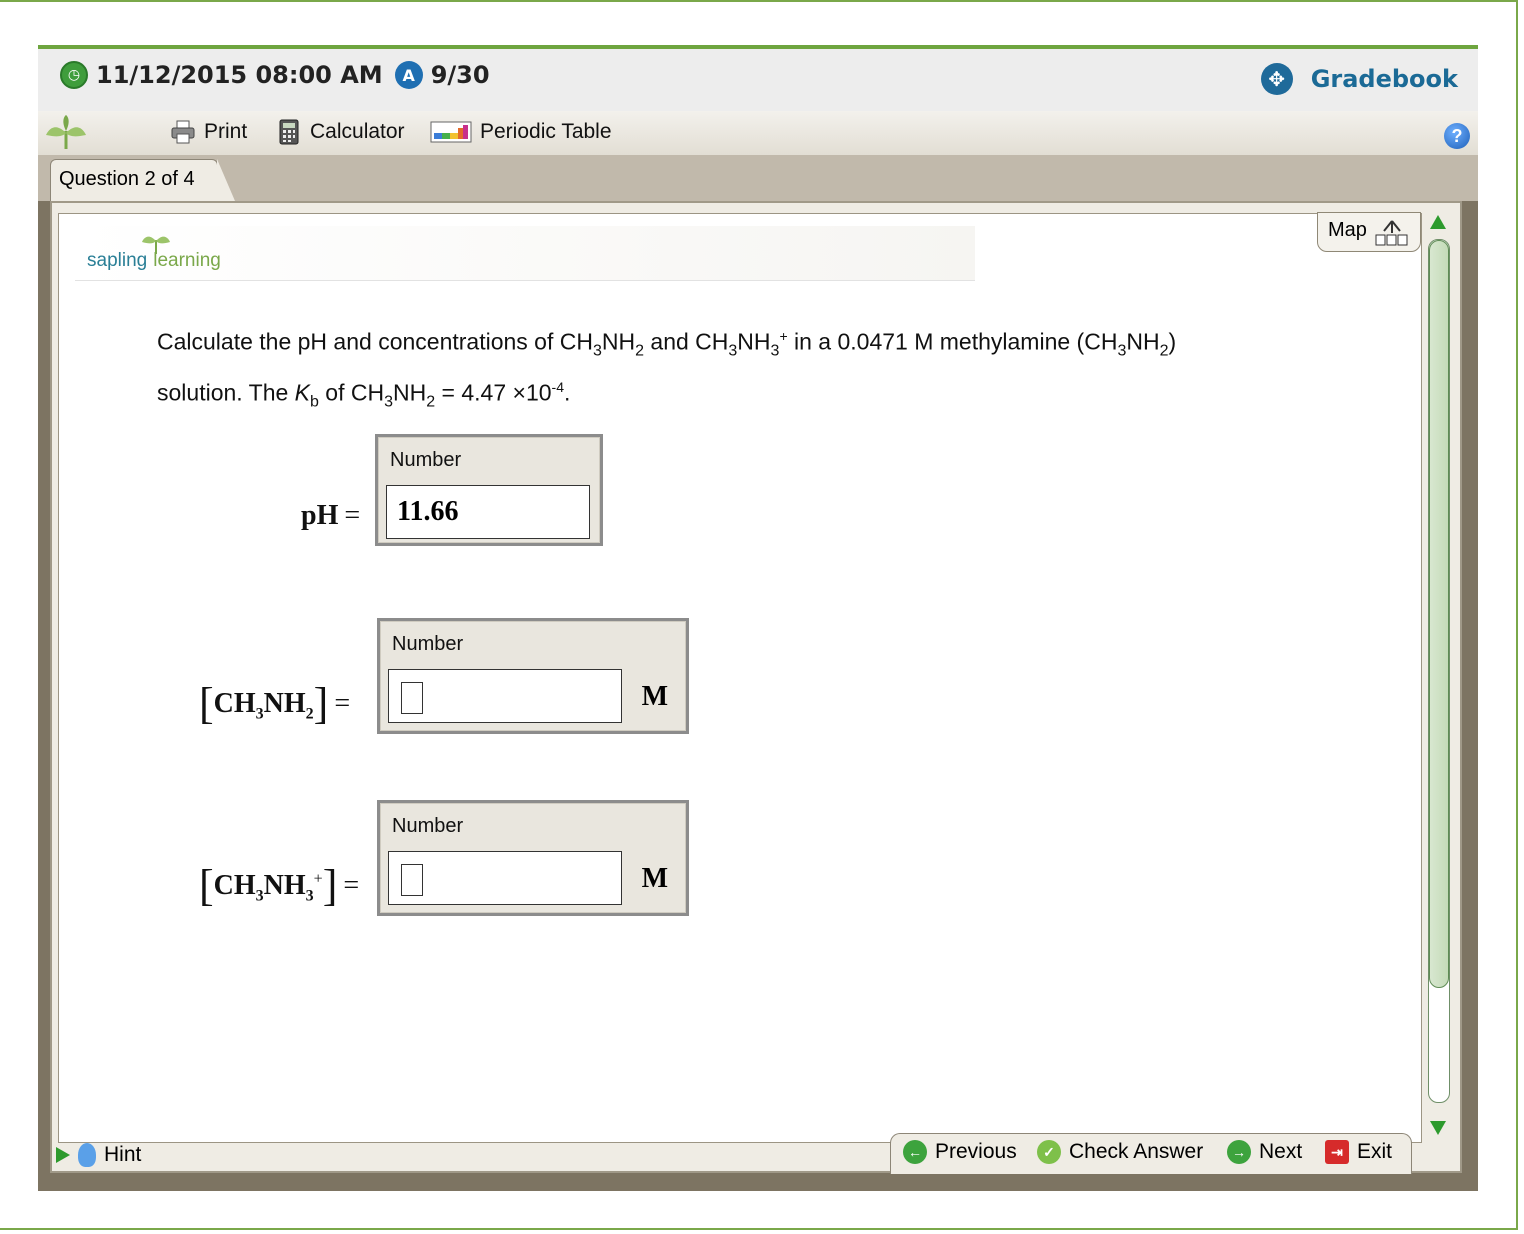 The image size is (1524, 1234). Describe the element at coordinates (426, 460) in the screenshot. I see `ph-caption: Number` at that location.